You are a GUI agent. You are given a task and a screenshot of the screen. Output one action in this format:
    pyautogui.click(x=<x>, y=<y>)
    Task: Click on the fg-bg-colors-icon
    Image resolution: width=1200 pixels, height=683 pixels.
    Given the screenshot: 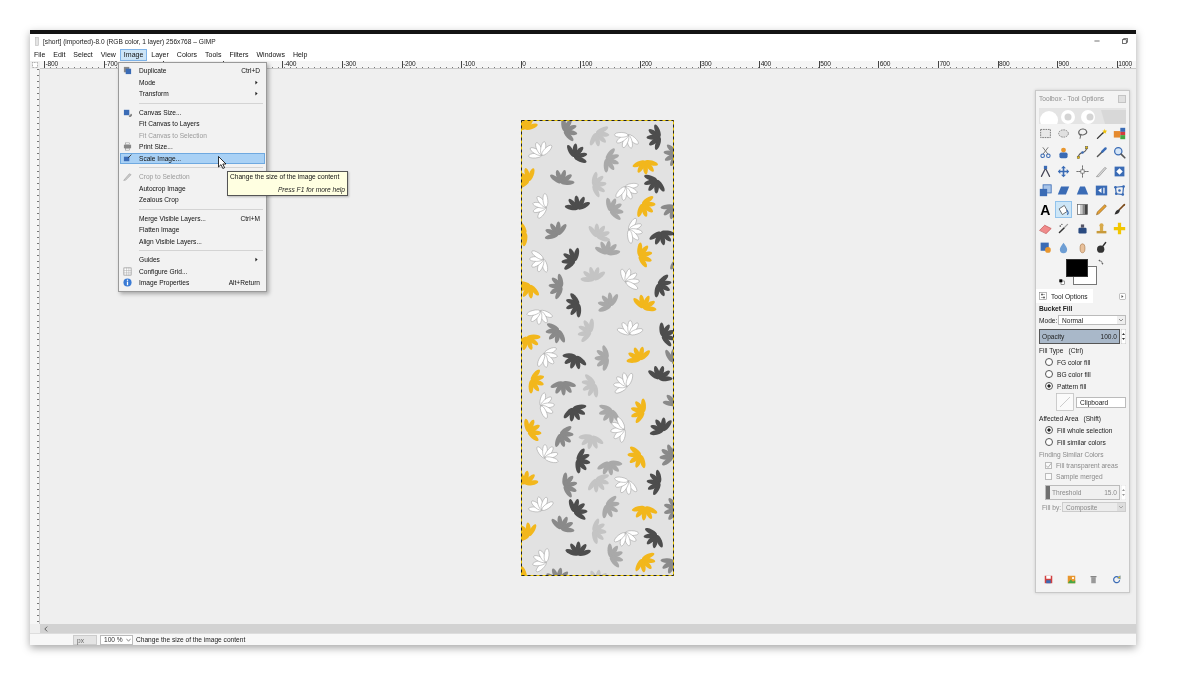 What is the action you would take?
    pyautogui.click(x=1081, y=272)
    